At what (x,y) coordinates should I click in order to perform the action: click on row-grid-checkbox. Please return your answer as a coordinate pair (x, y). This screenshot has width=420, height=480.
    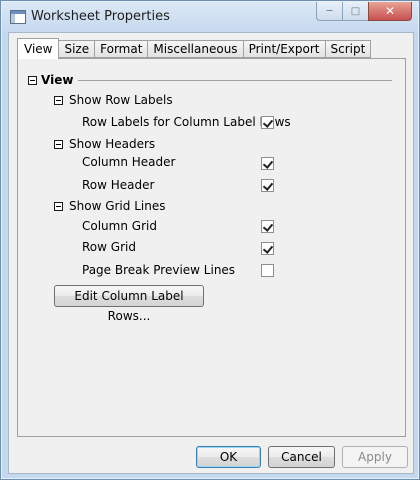
    Looking at the image, I should click on (267, 248).